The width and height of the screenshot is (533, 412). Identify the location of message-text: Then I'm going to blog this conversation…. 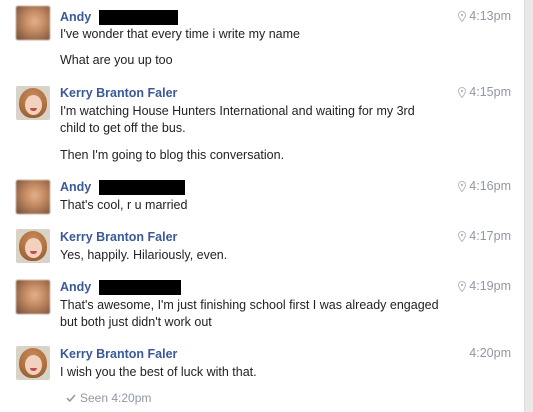
(172, 155).